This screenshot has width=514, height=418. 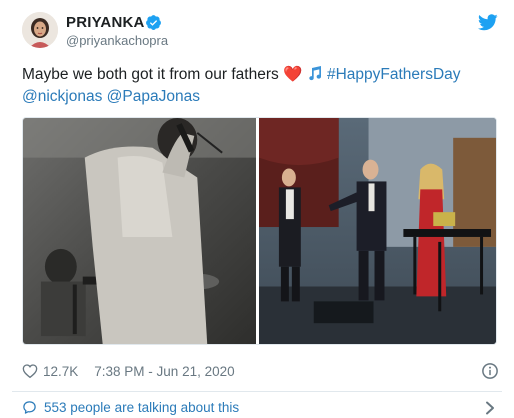 What do you see at coordinates (257, 391) in the screenshot?
I see `divider` at bounding box center [257, 391].